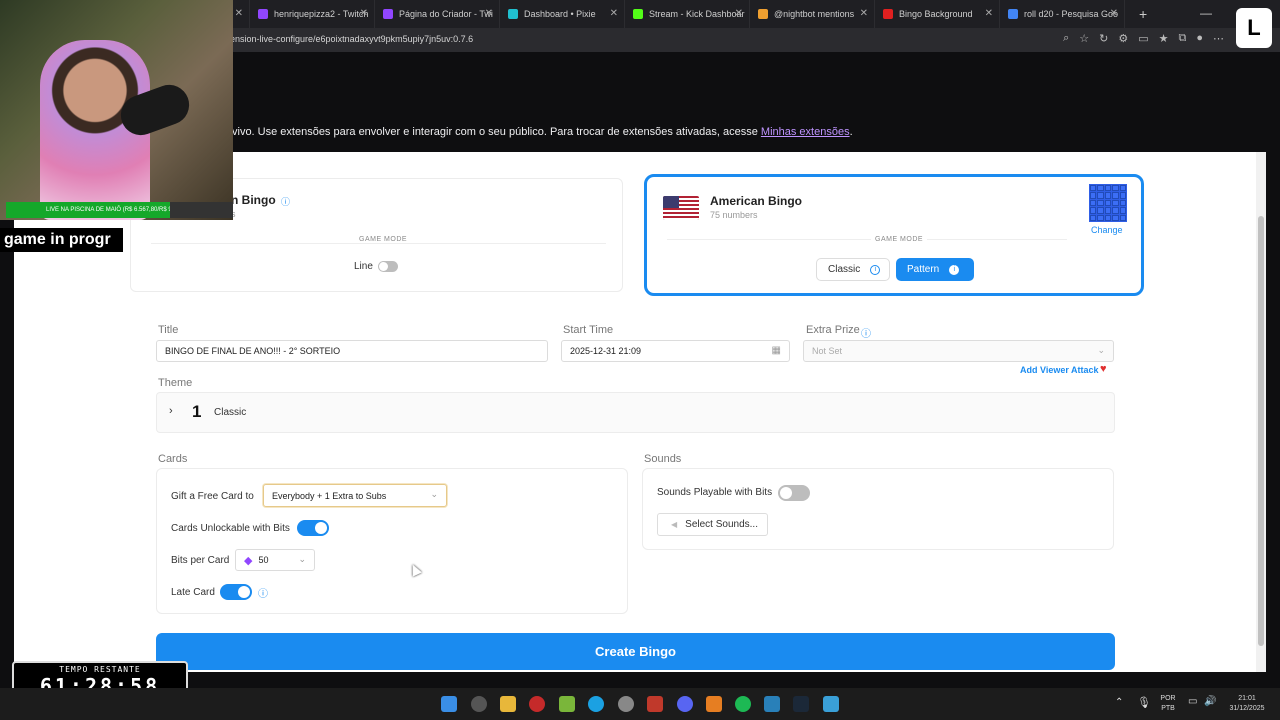  Describe the element at coordinates (685, 704) in the screenshot. I see `discord-icon` at that location.